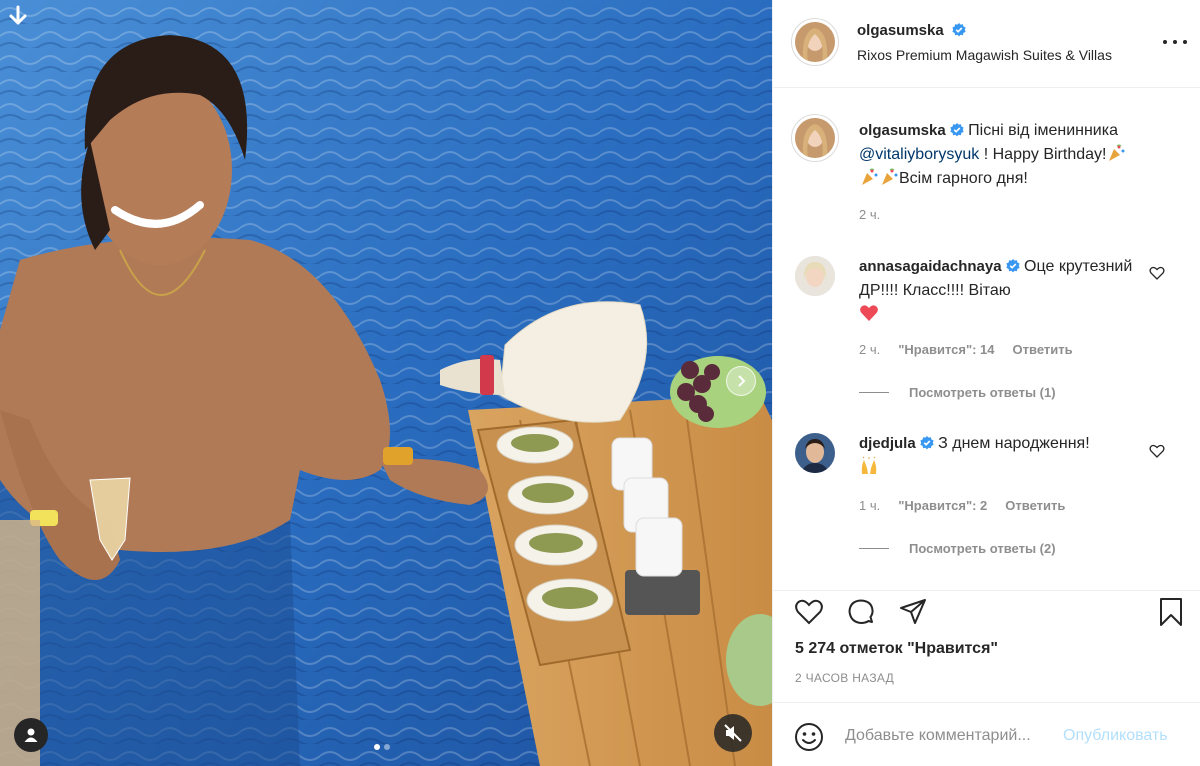 Image resolution: width=1200 pixels, height=766 pixels. What do you see at coordinates (1043, 154) in the screenshot?
I see `caption-text-part: ! Happy Birthday!` at bounding box center [1043, 154].